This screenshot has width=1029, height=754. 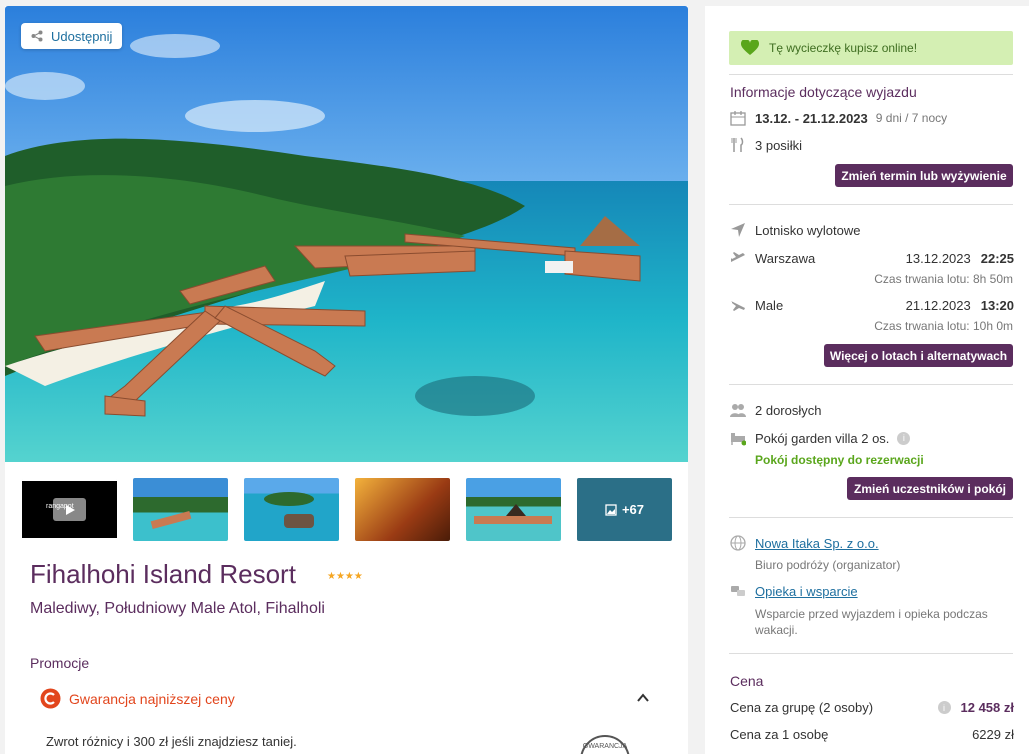 What do you see at coordinates (163, 574) in the screenshot?
I see `hotel-name: Fihalhohi Island Resort` at bounding box center [163, 574].